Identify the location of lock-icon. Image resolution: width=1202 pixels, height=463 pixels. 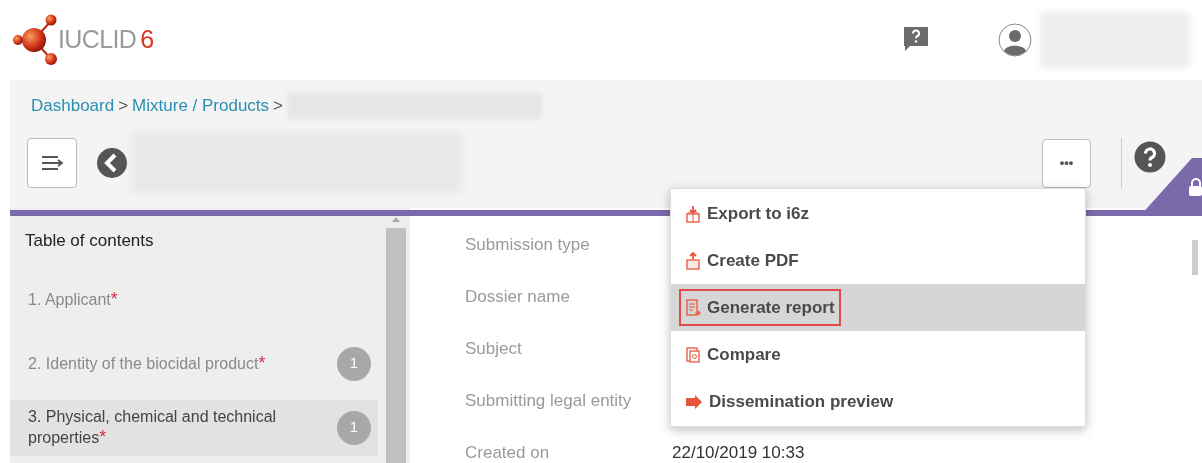
(1195, 187).